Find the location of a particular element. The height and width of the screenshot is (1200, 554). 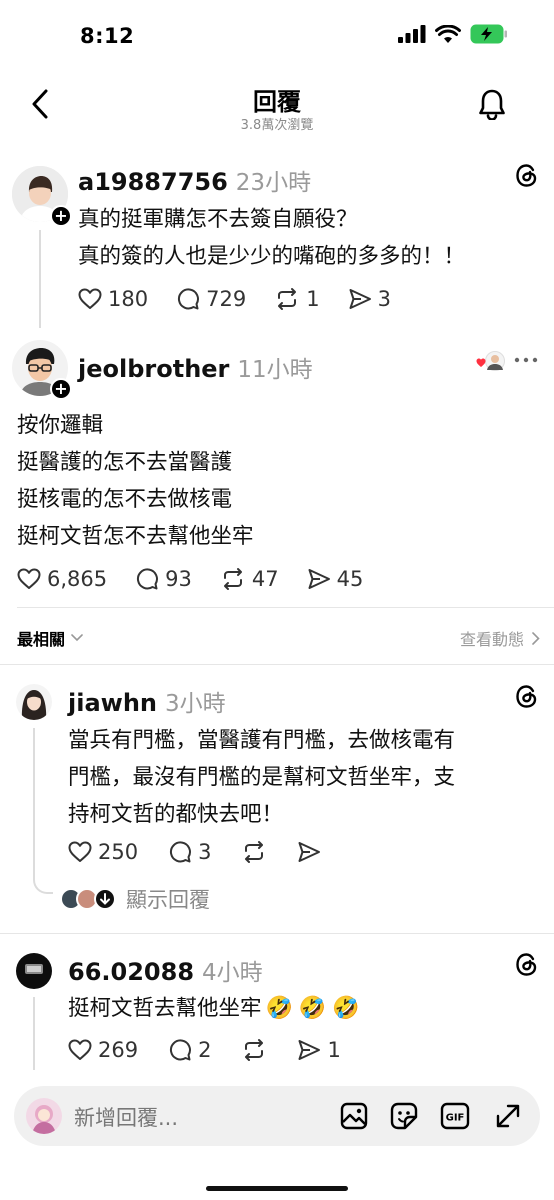

share-button: 1 is located at coordinates (319, 1050).